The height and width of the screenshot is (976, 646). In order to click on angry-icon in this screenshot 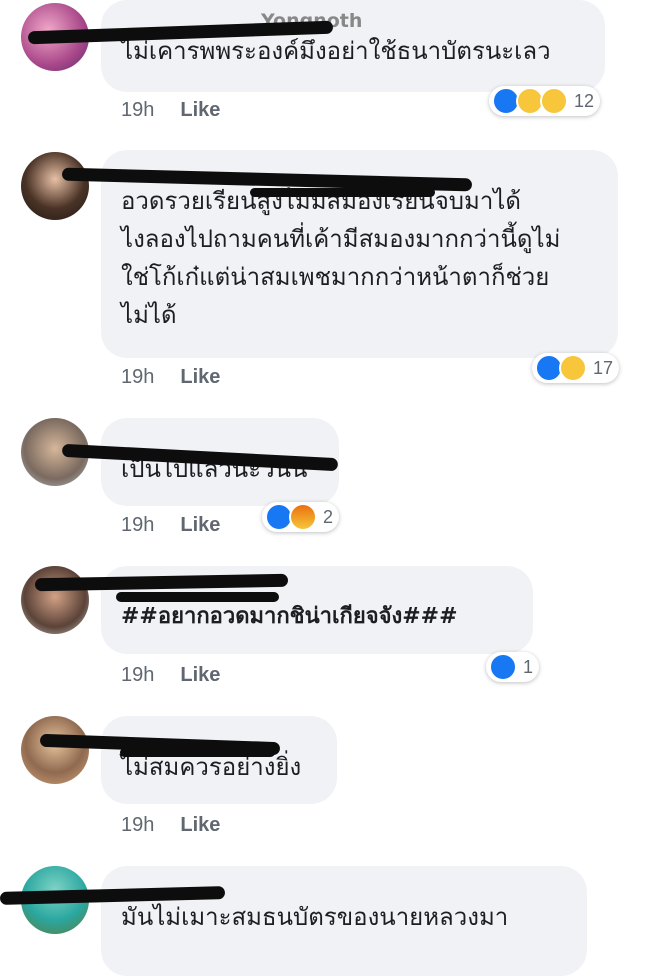, I will do `click(303, 517)`.